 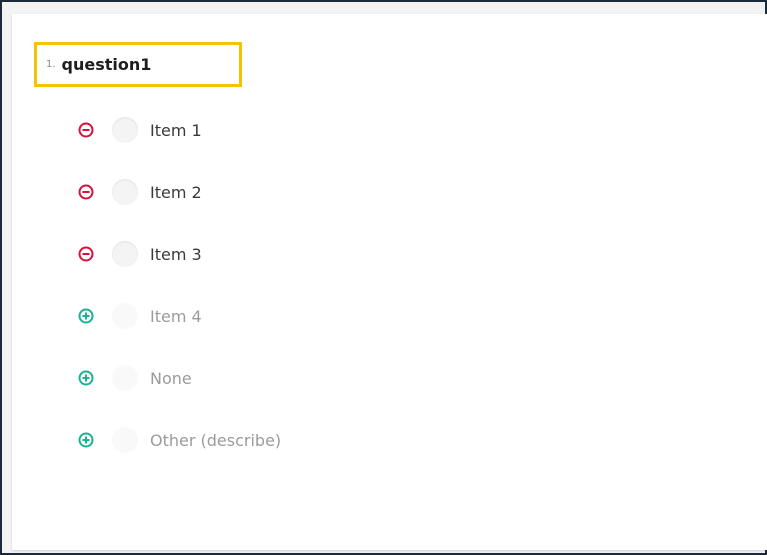 I want to click on choice-label: None, so click(x=171, y=378).